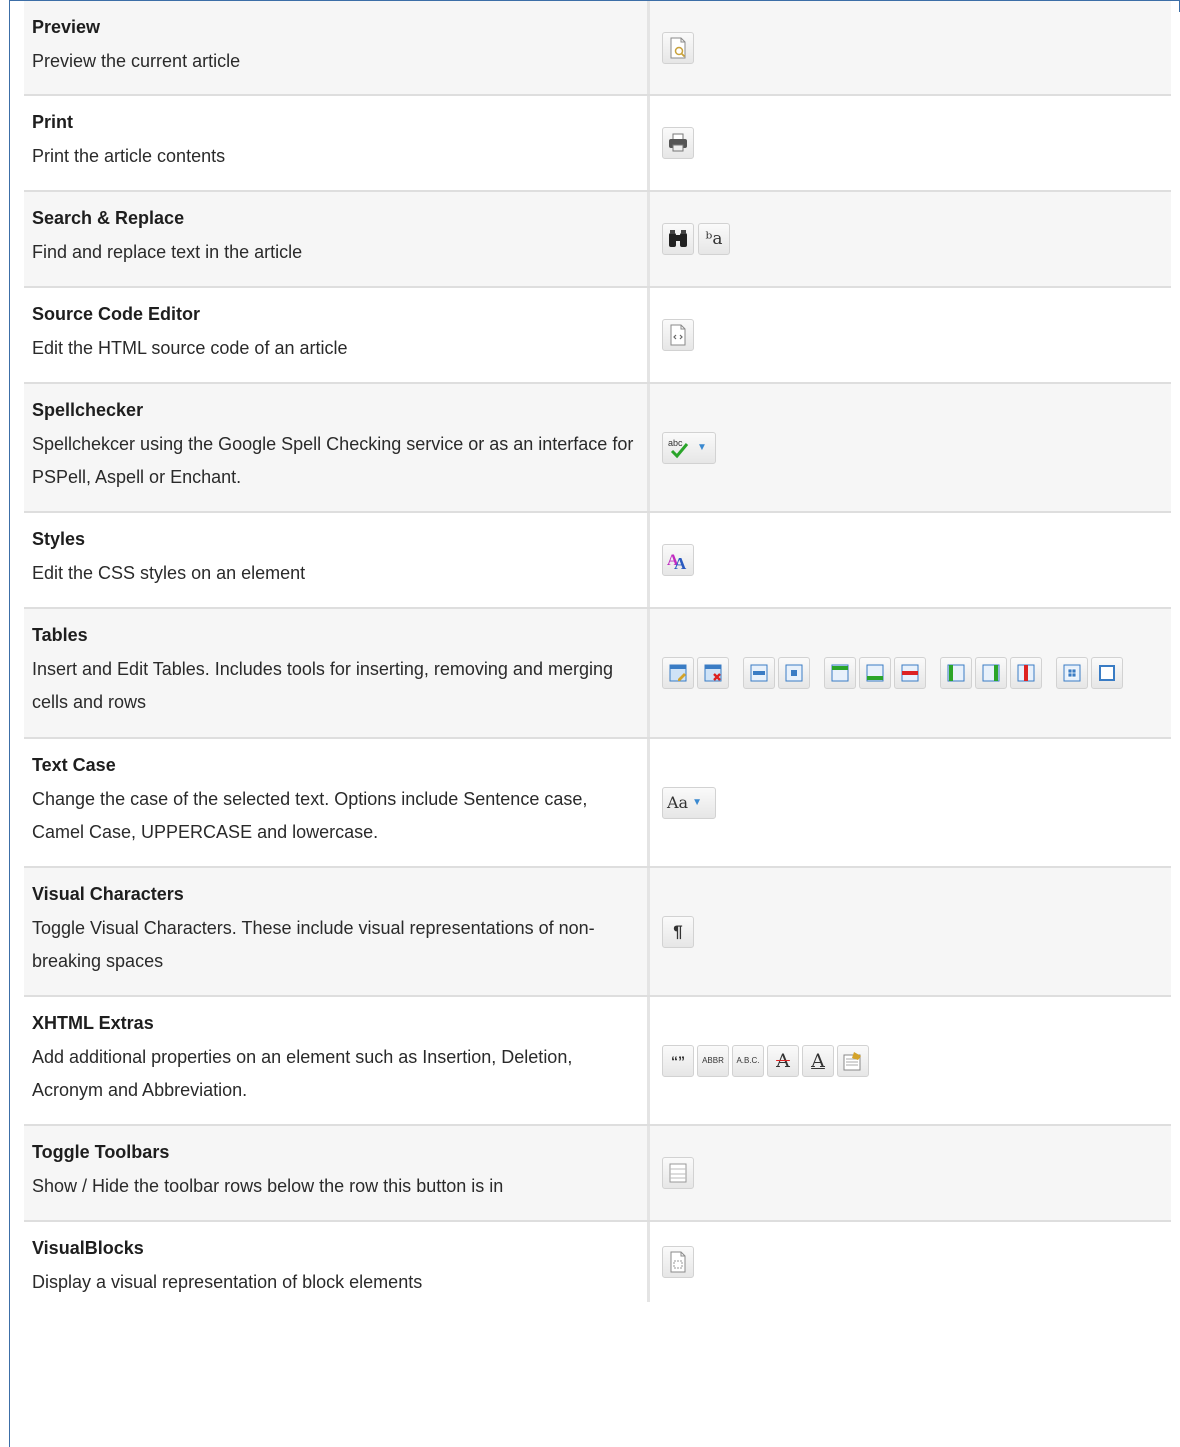 This screenshot has height=1447, width=1180. Describe the element at coordinates (713, 1060) in the screenshot. I see `abbr-icon: ABBR` at that location.